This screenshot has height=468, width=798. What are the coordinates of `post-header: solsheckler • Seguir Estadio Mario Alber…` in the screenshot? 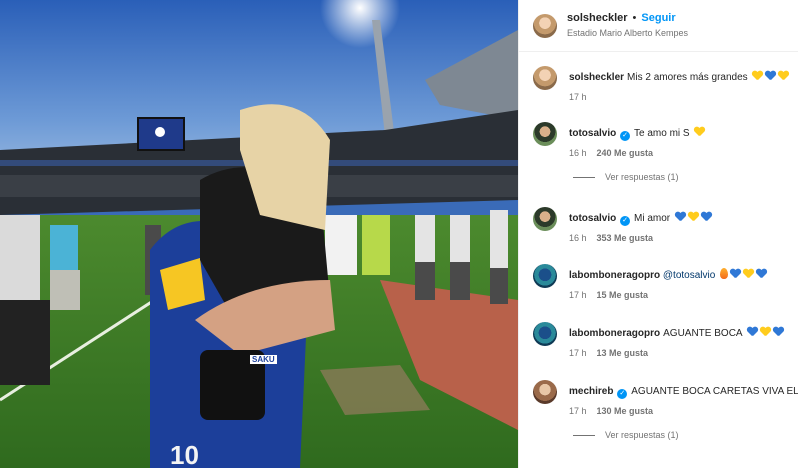 It's located at (658, 26).